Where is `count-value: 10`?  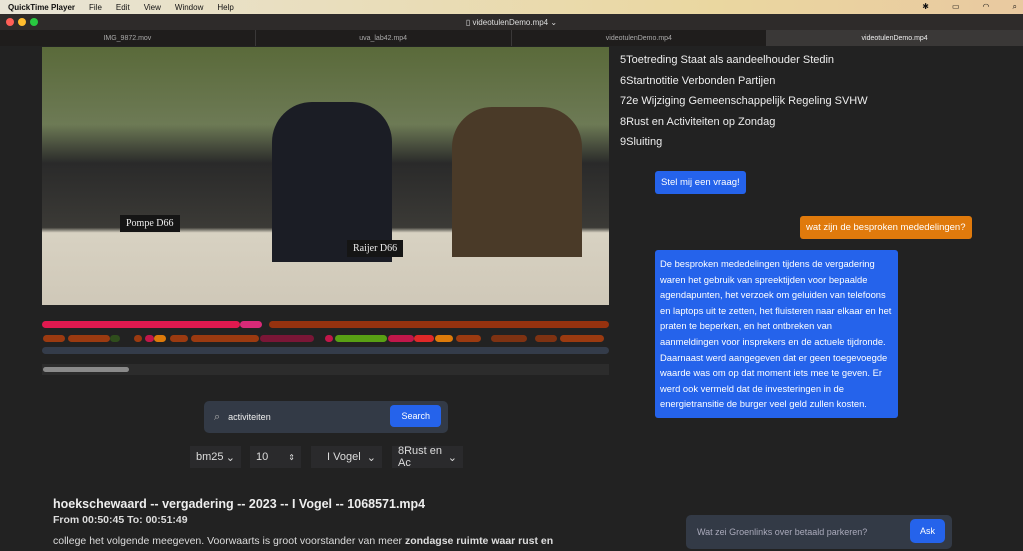
count-value: 10 is located at coordinates (262, 457).